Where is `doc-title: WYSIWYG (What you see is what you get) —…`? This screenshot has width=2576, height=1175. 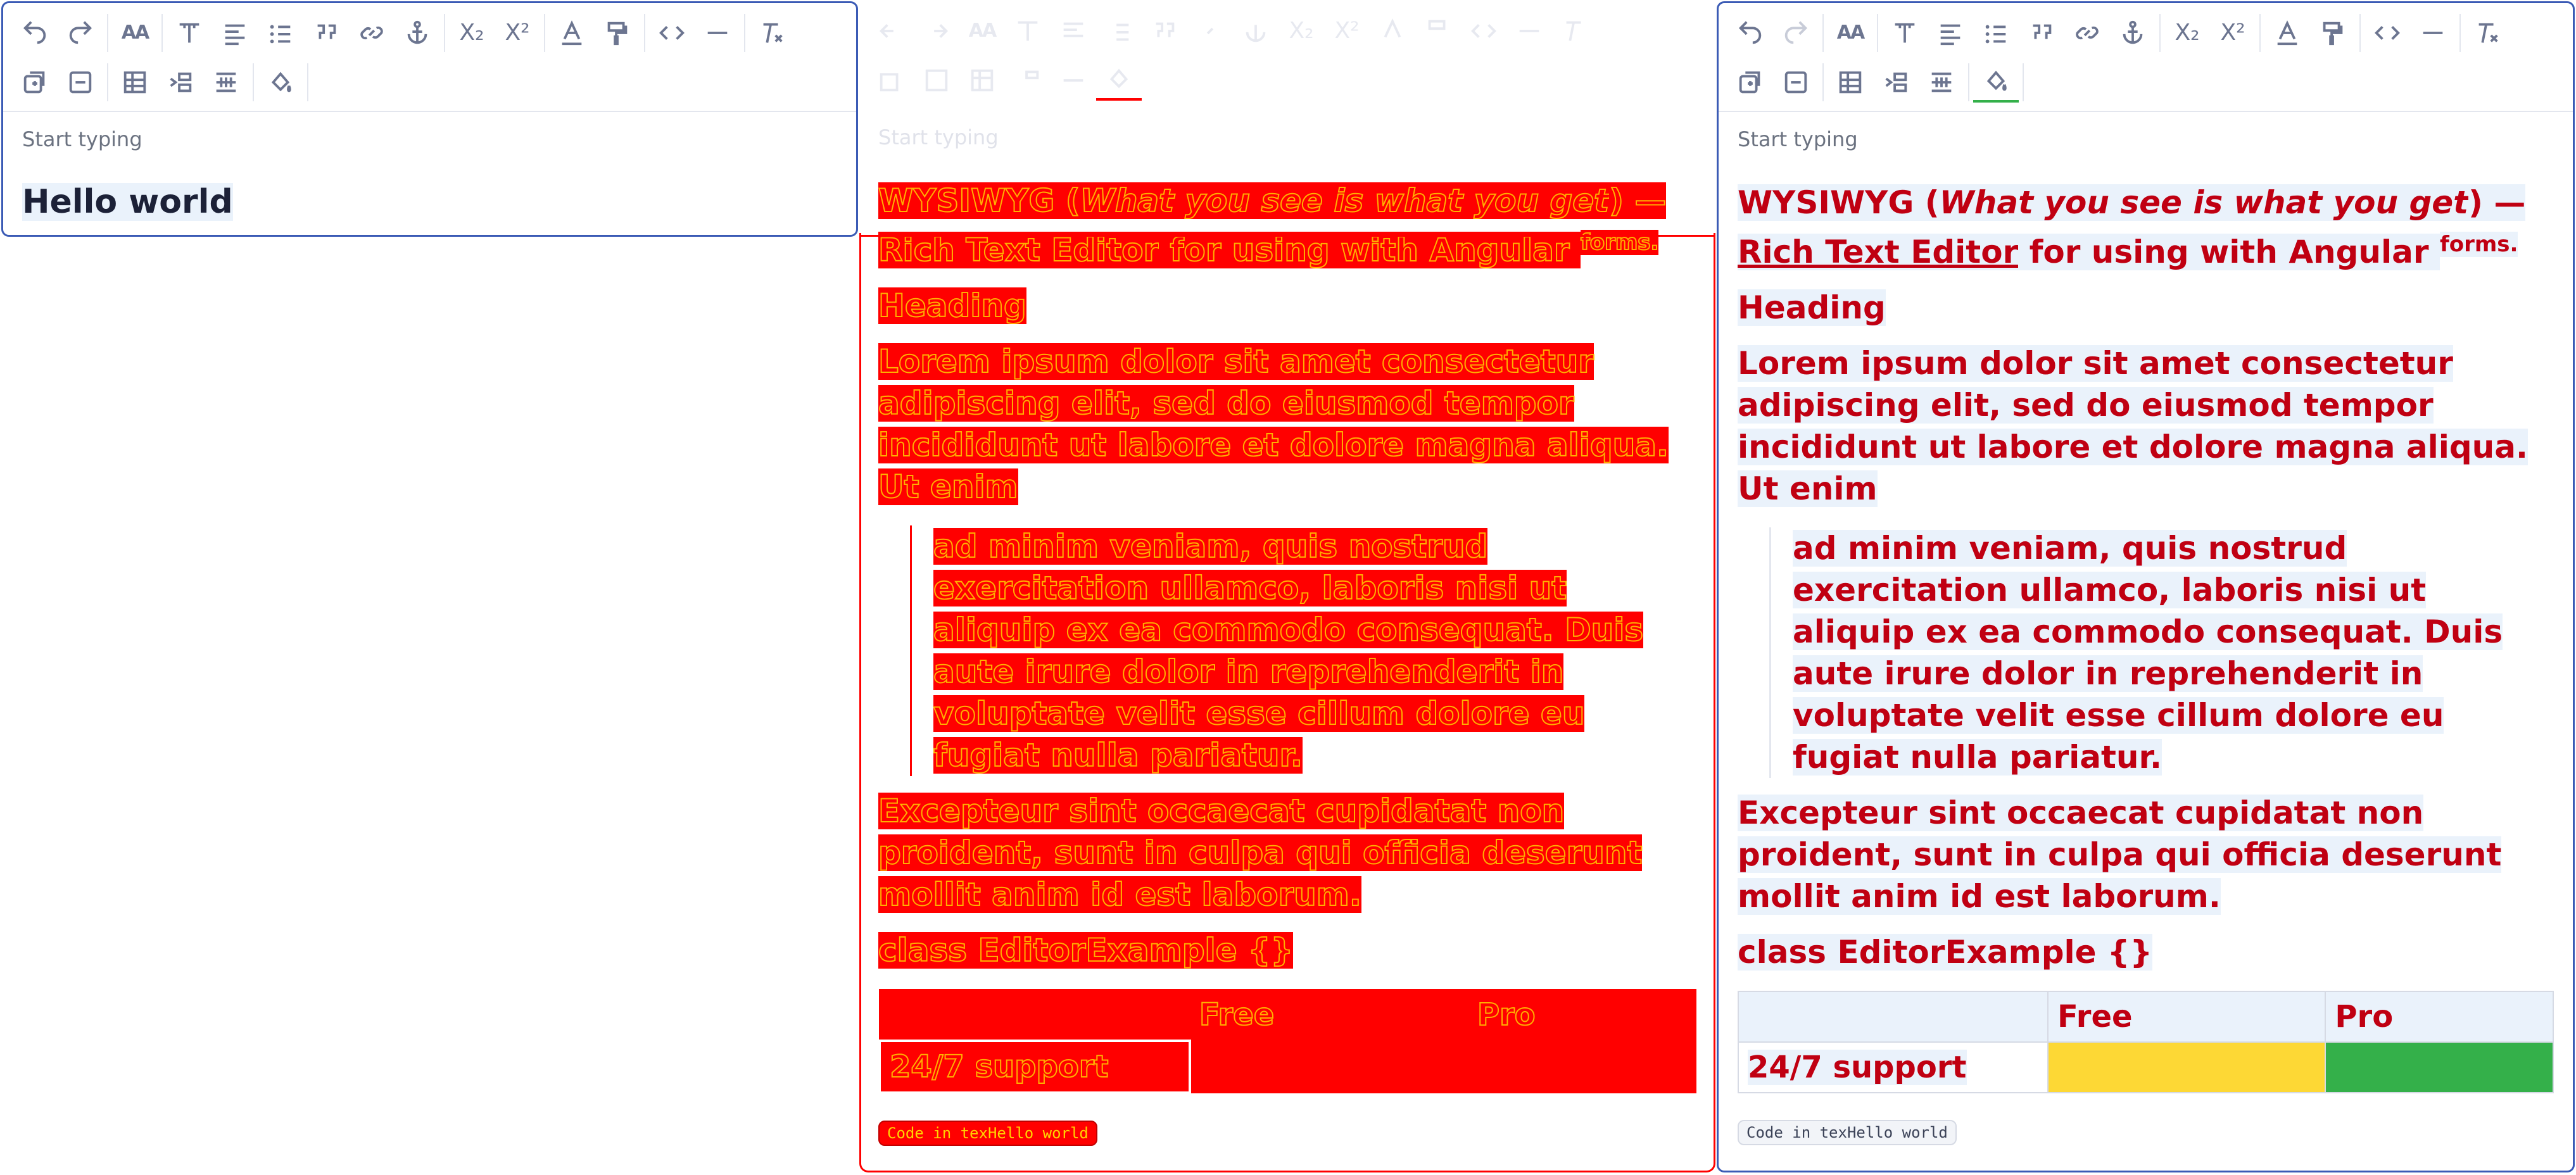
doc-title: WYSIWYG (What you see is what you get) —… is located at coordinates (2146, 227).